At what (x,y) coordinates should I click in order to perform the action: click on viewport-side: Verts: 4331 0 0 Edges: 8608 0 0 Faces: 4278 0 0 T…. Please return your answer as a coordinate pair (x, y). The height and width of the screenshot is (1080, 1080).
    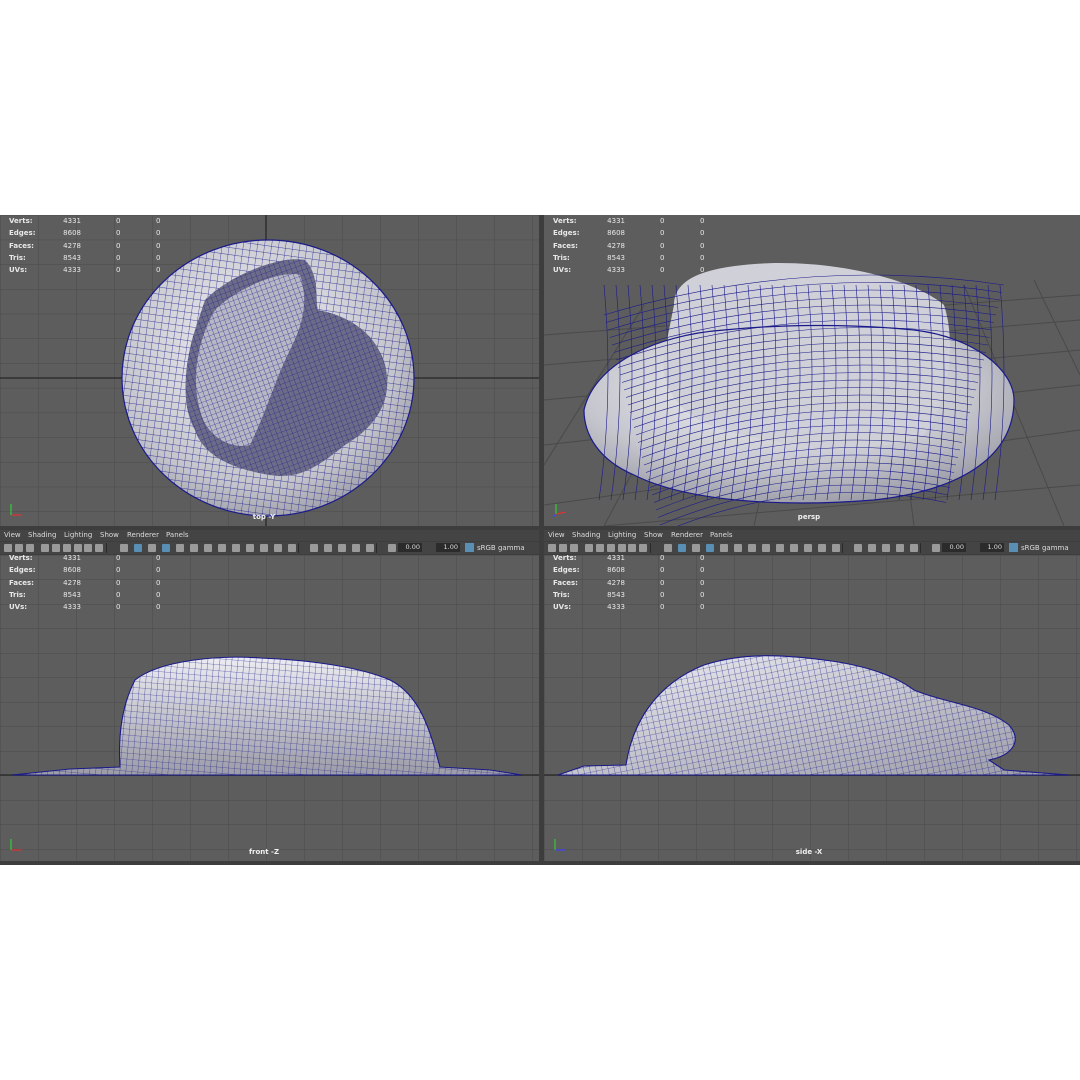
    Looking at the image, I should click on (812, 708).